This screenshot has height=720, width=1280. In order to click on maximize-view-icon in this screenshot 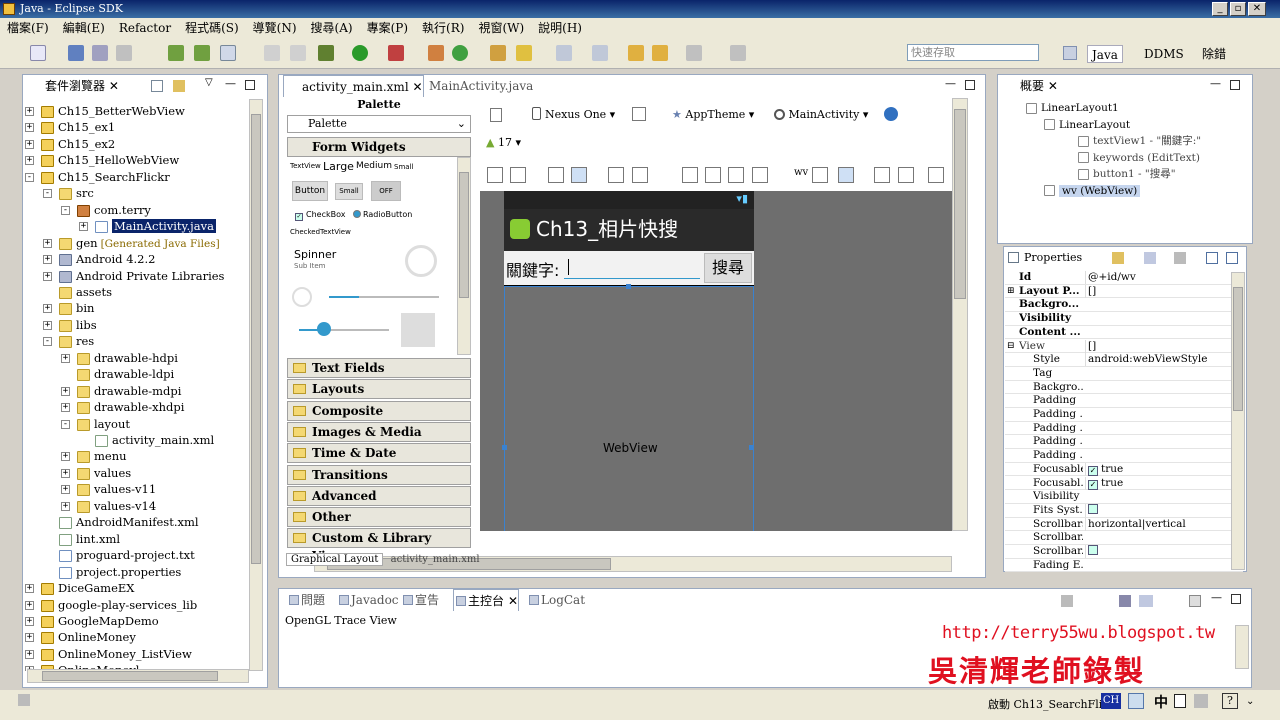, I will do `click(250, 85)`.